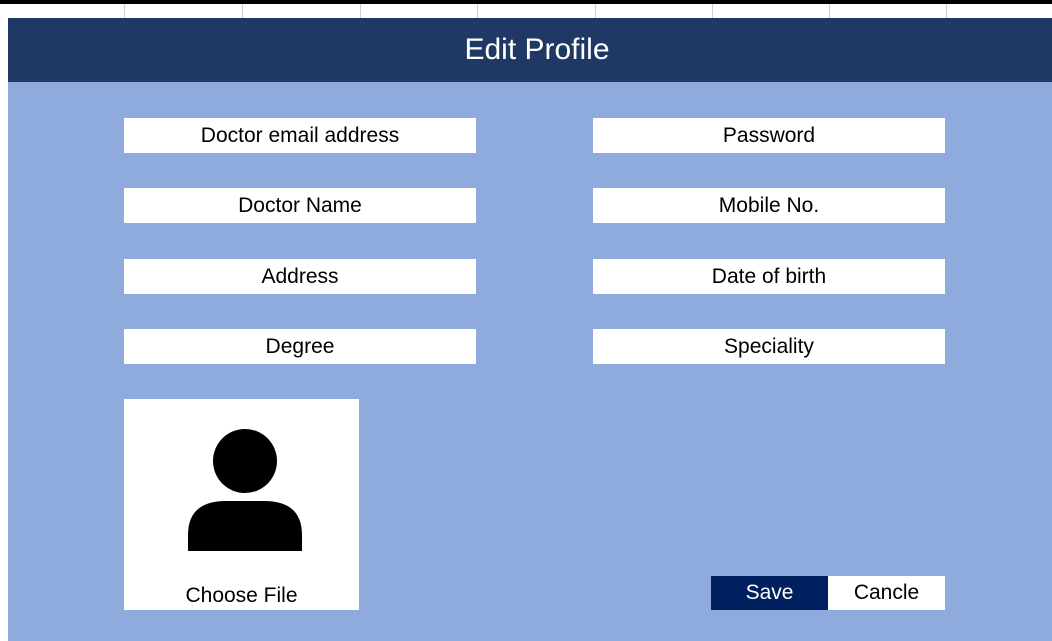 The height and width of the screenshot is (641, 1052). Describe the element at coordinates (241, 596) in the screenshot. I see `choose-file-label: Choose File` at that location.